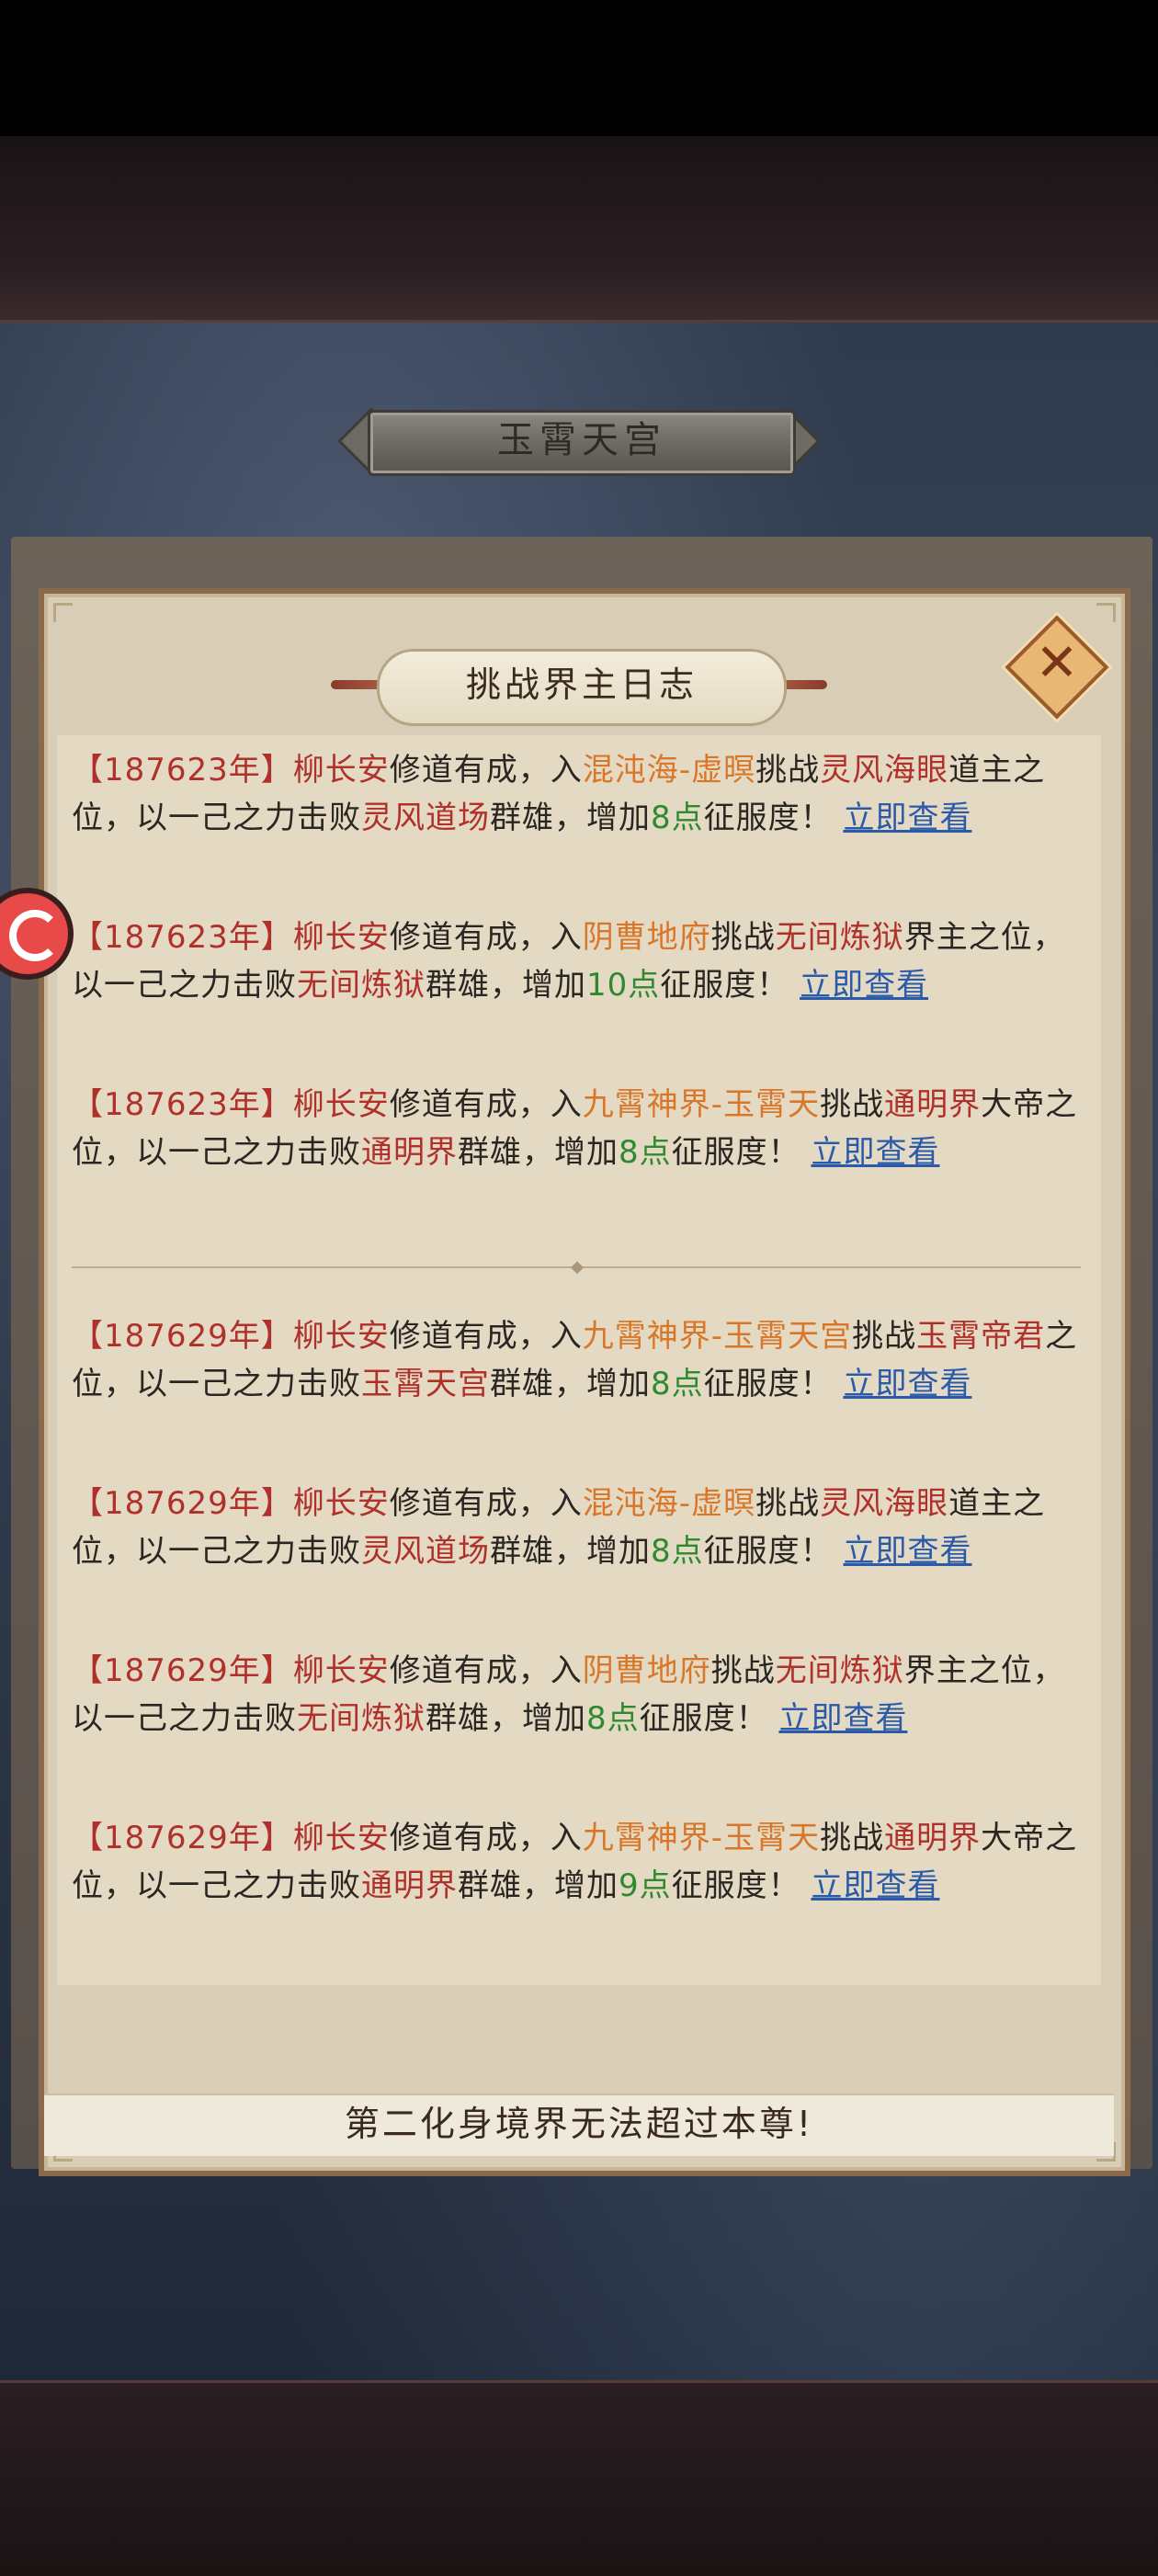  What do you see at coordinates (717, 1336) in the screenshot?
I see `entry-realm: 九霄神界-玉霄天宫` at bounding box center [717, 1336].